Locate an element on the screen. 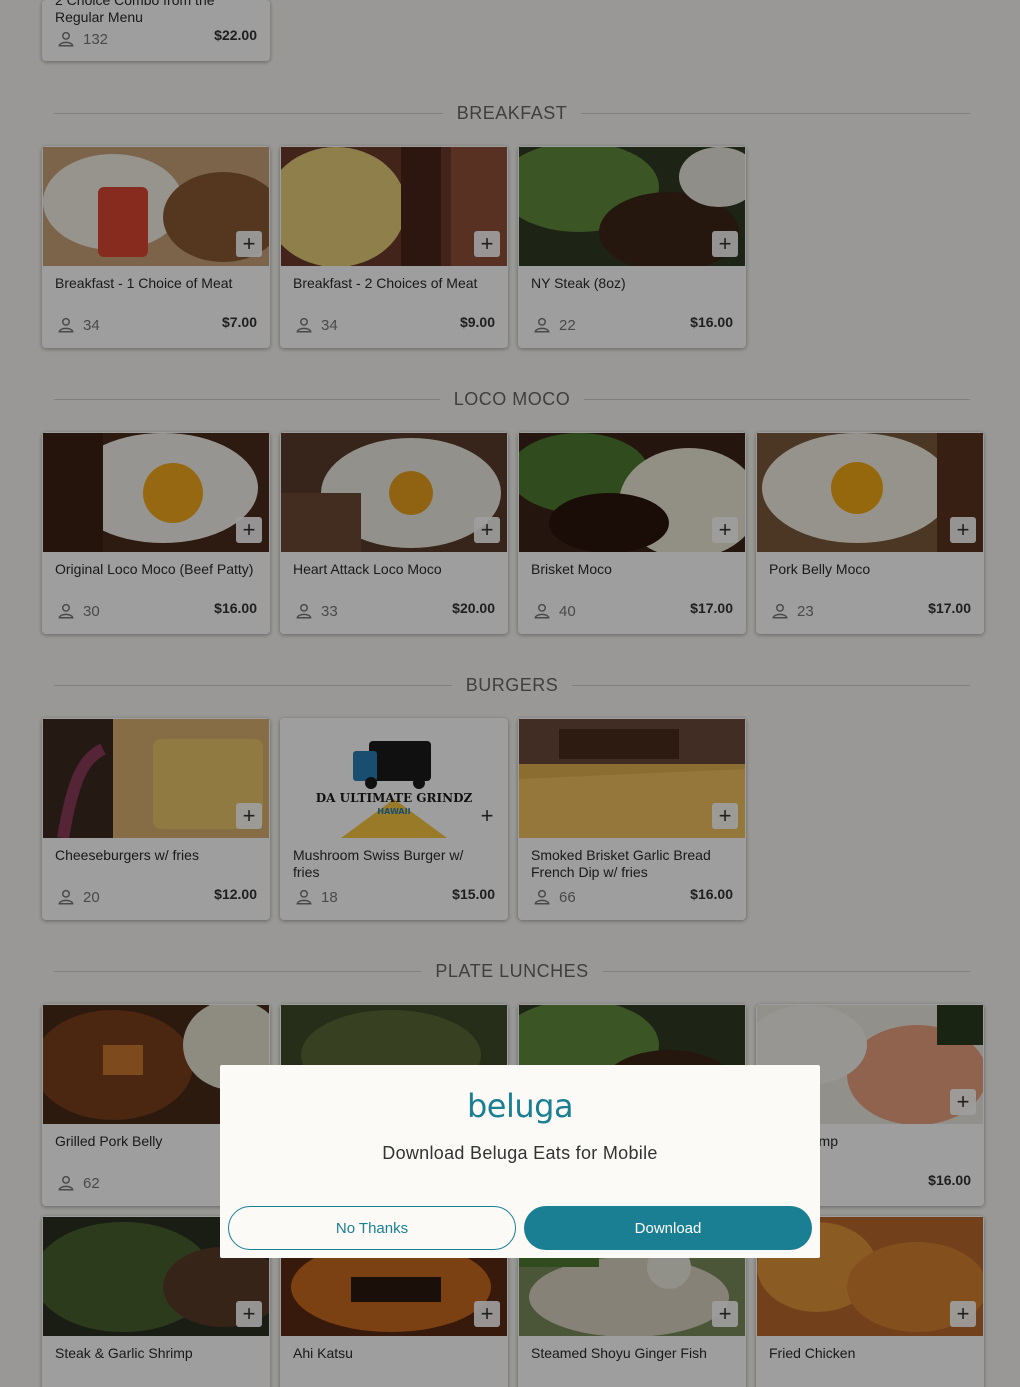 This screenshot has width=1020, height=1387. beluga-logo: beluga is located at coordinates (520, 1106).